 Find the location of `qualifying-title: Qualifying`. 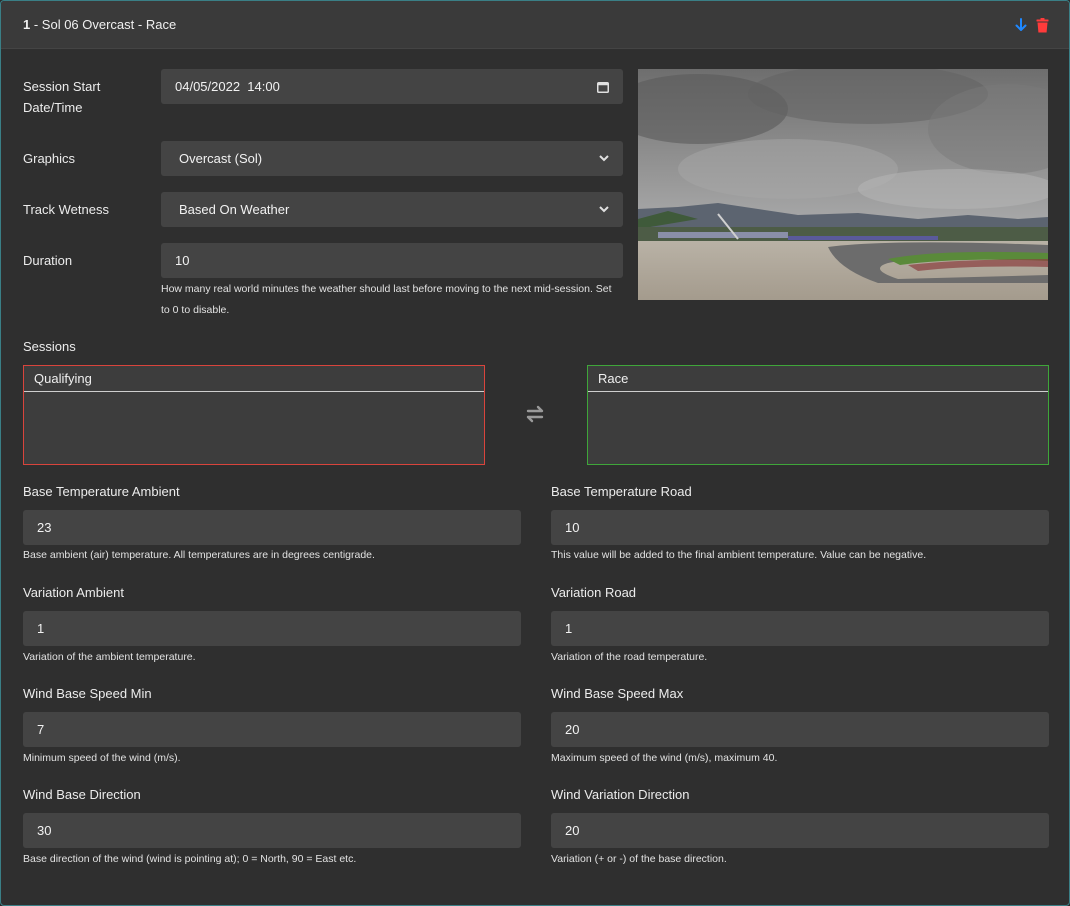

qualifying-title: Qualifying is located at coordinates (254, 379).